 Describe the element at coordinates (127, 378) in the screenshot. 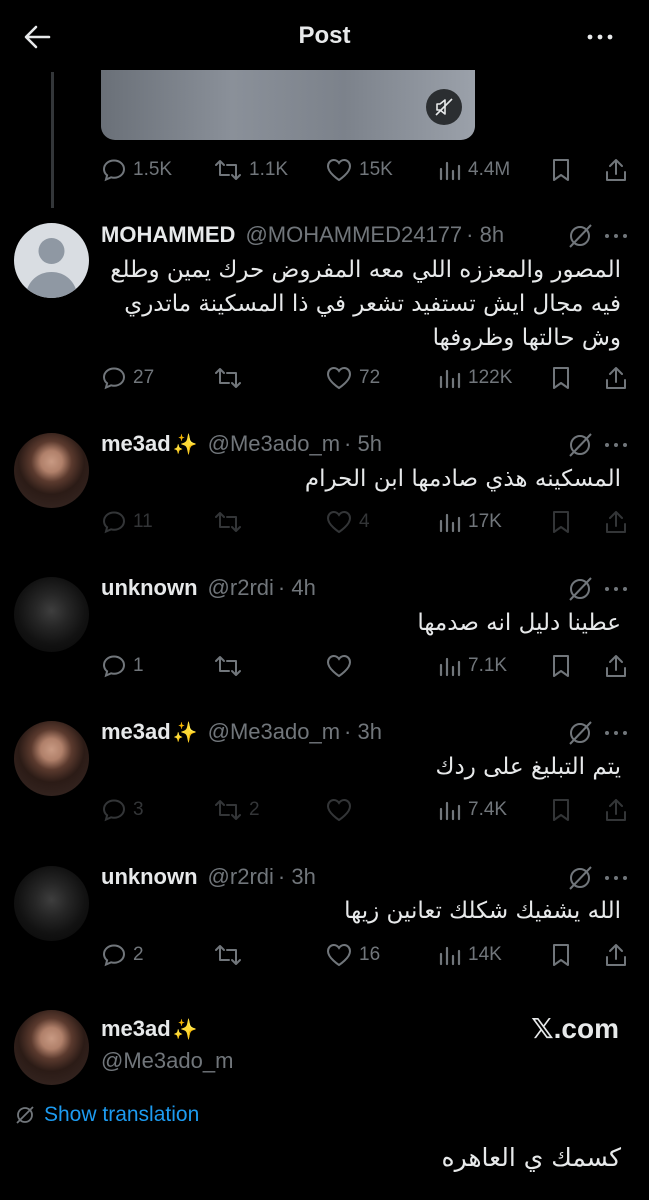

I see `reply-button: 27` at that location.